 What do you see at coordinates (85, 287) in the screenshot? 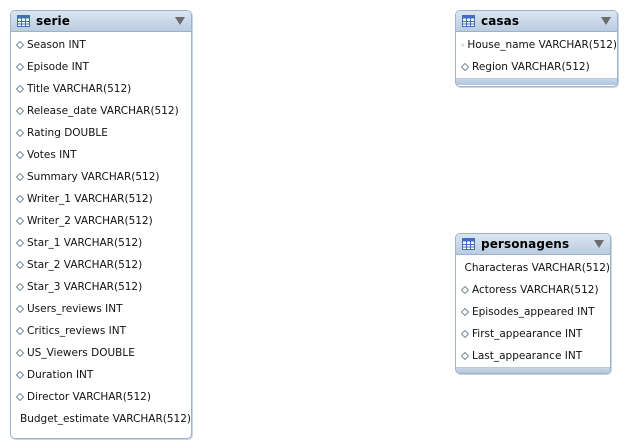
I see `column-label: Star_3 VARCHAR(512)` at bounding box center [85, 287].